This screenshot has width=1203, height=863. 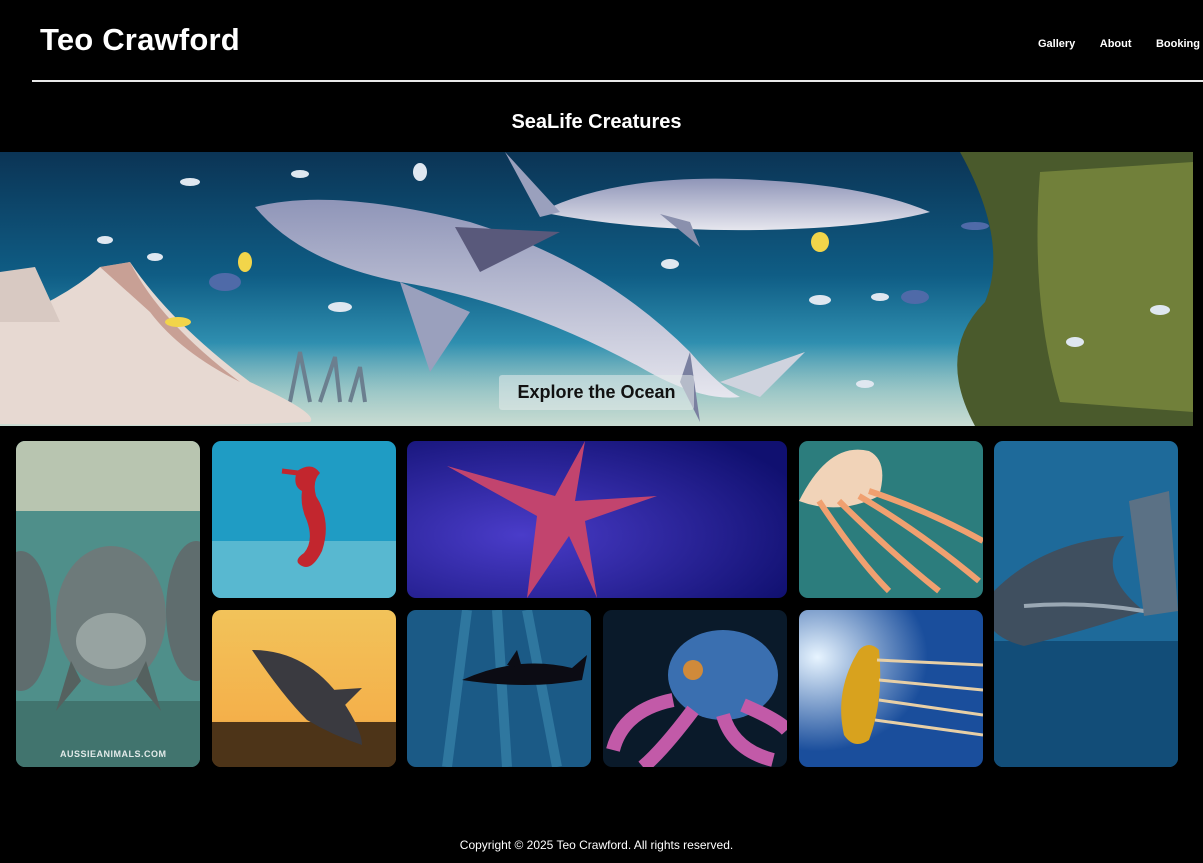 What do you see at coordinates (1178, 44) in the screenshot?
I see `nav-booking-link: Booking` at bounding box center [1178, 44].